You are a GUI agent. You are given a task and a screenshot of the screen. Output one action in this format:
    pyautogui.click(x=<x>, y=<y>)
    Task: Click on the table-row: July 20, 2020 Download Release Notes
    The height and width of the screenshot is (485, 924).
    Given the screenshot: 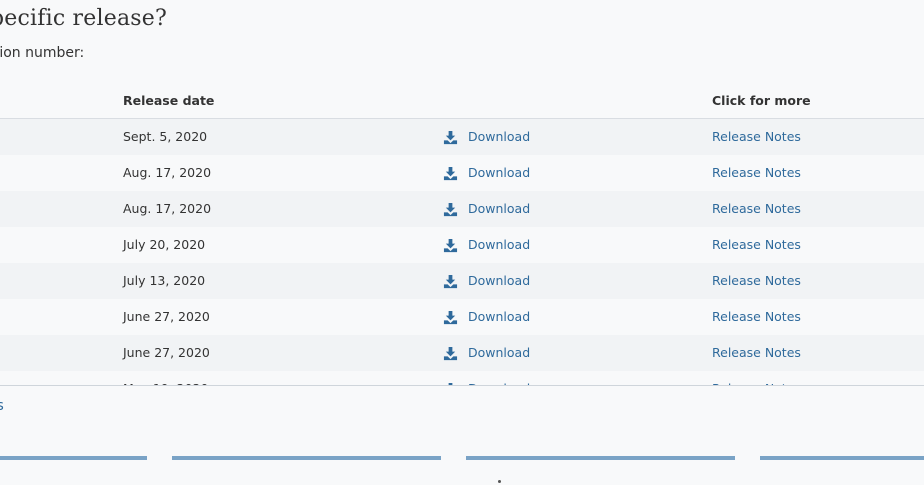 What is the action you would take?
    pyautogui.click(x=462, y=245)
    